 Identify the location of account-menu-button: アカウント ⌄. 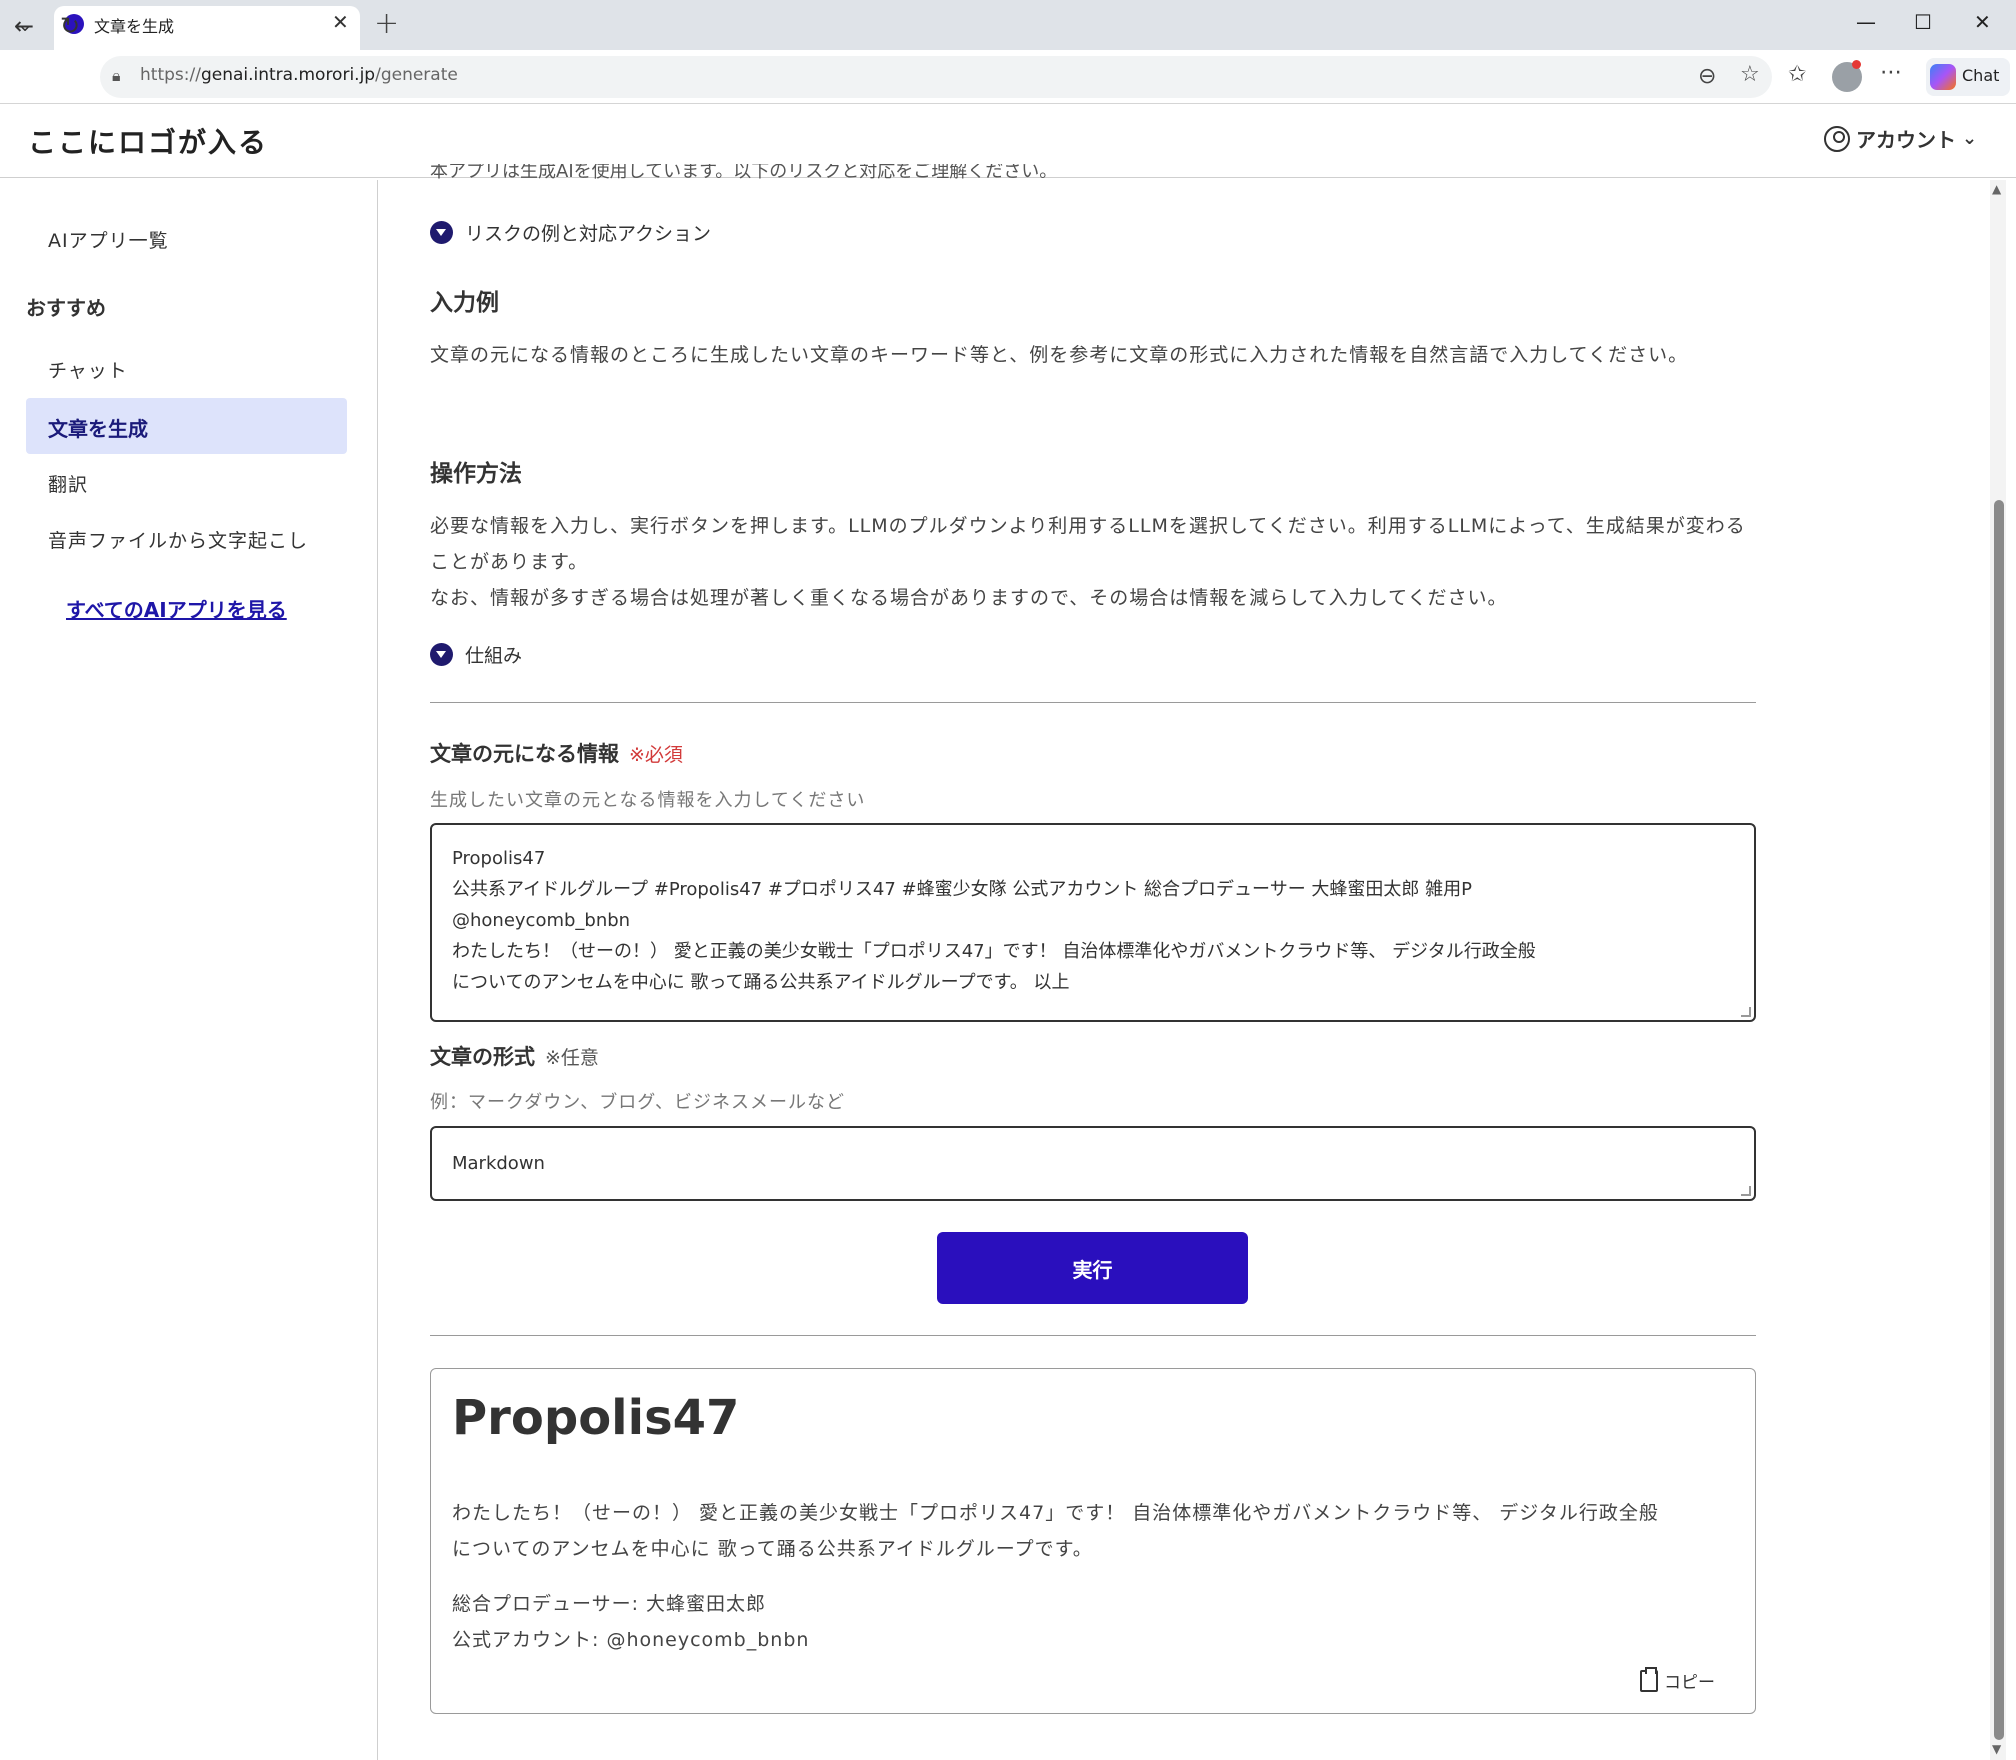
(1900, 138).